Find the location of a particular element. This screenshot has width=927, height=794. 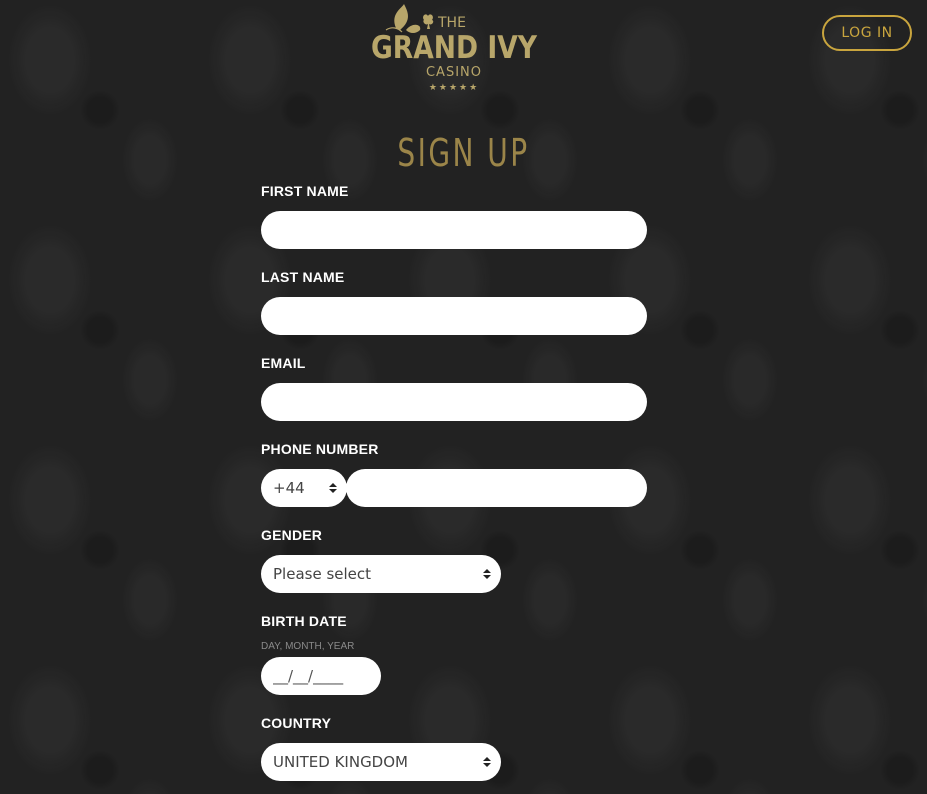

birth-date-input is located at coordinates (321, 676).